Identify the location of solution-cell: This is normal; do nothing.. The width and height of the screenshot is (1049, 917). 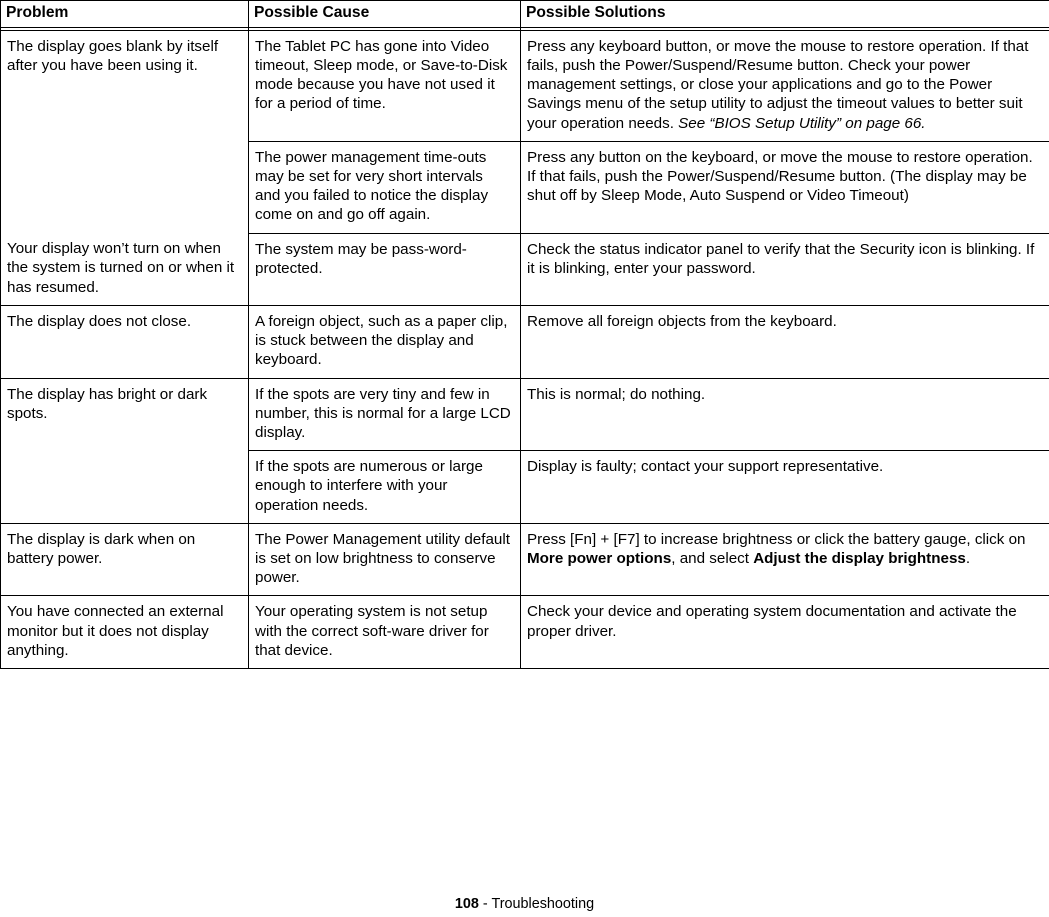
(784, 415).